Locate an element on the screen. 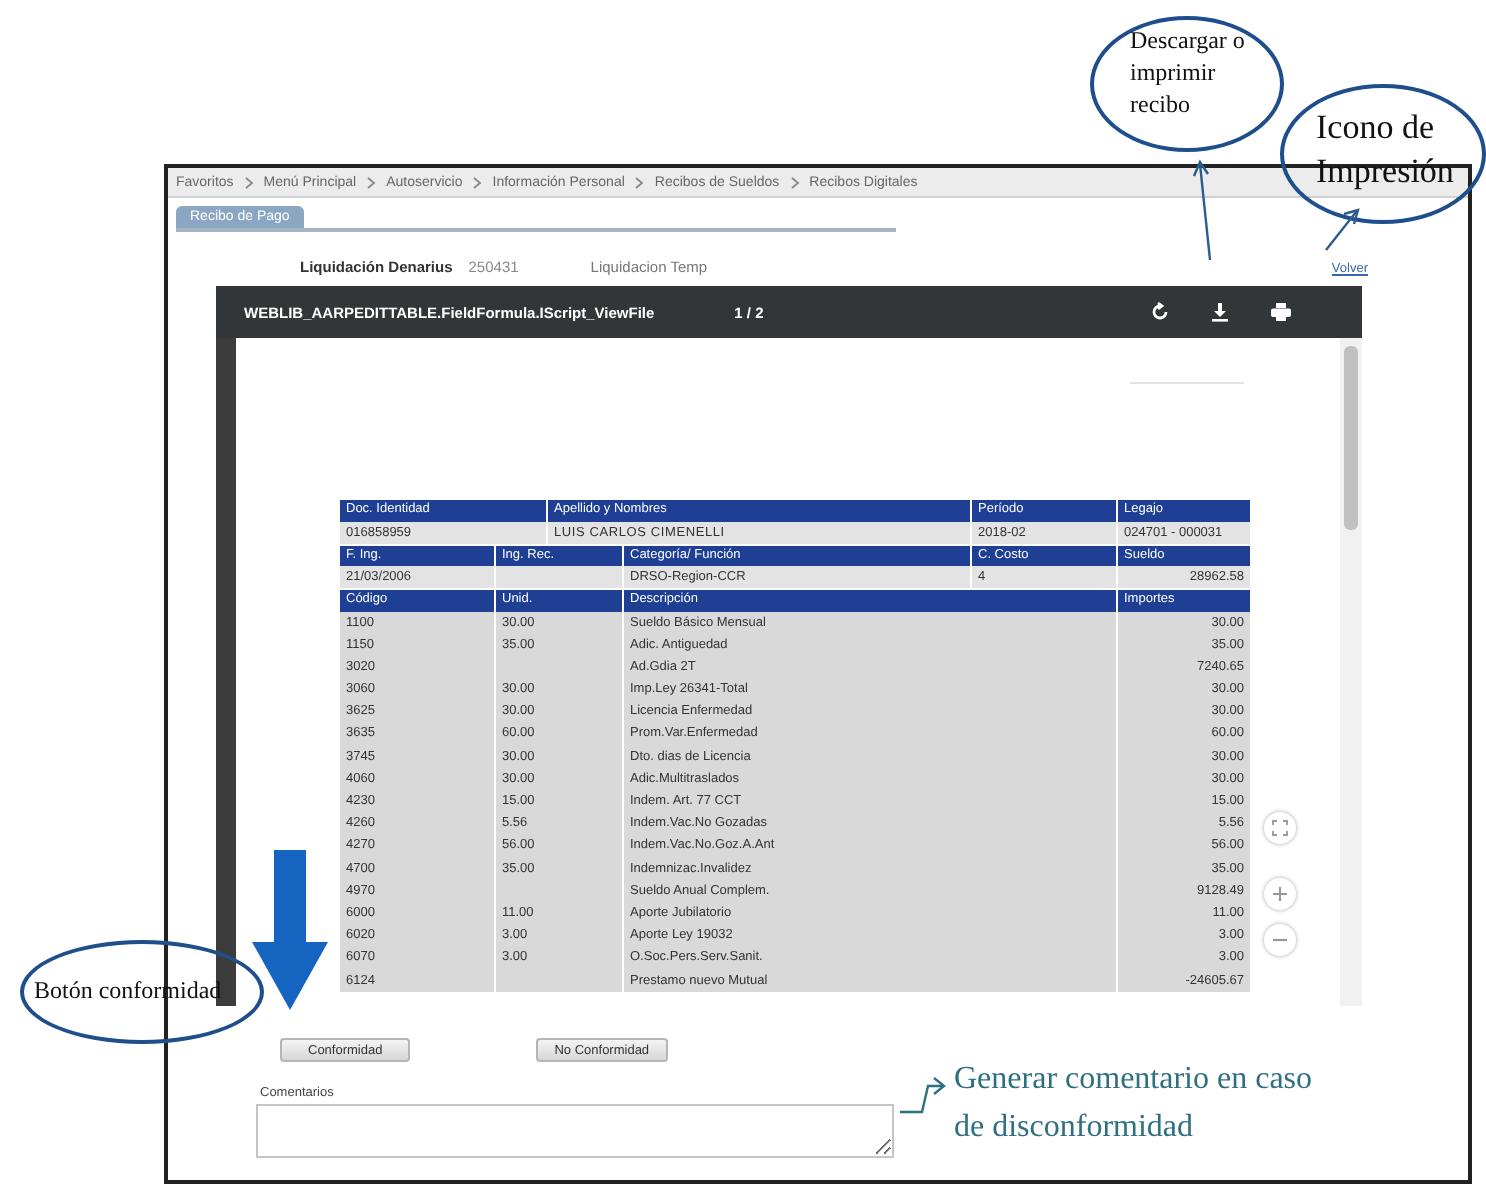  rotate-button is located at coordinates (1160, 312).